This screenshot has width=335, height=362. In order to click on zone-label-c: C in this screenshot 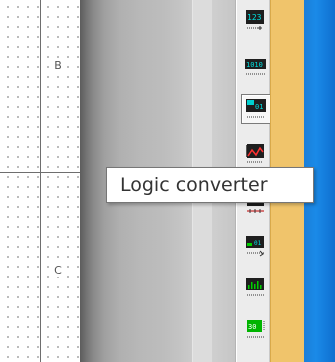, I will do `click(58, 270)`.